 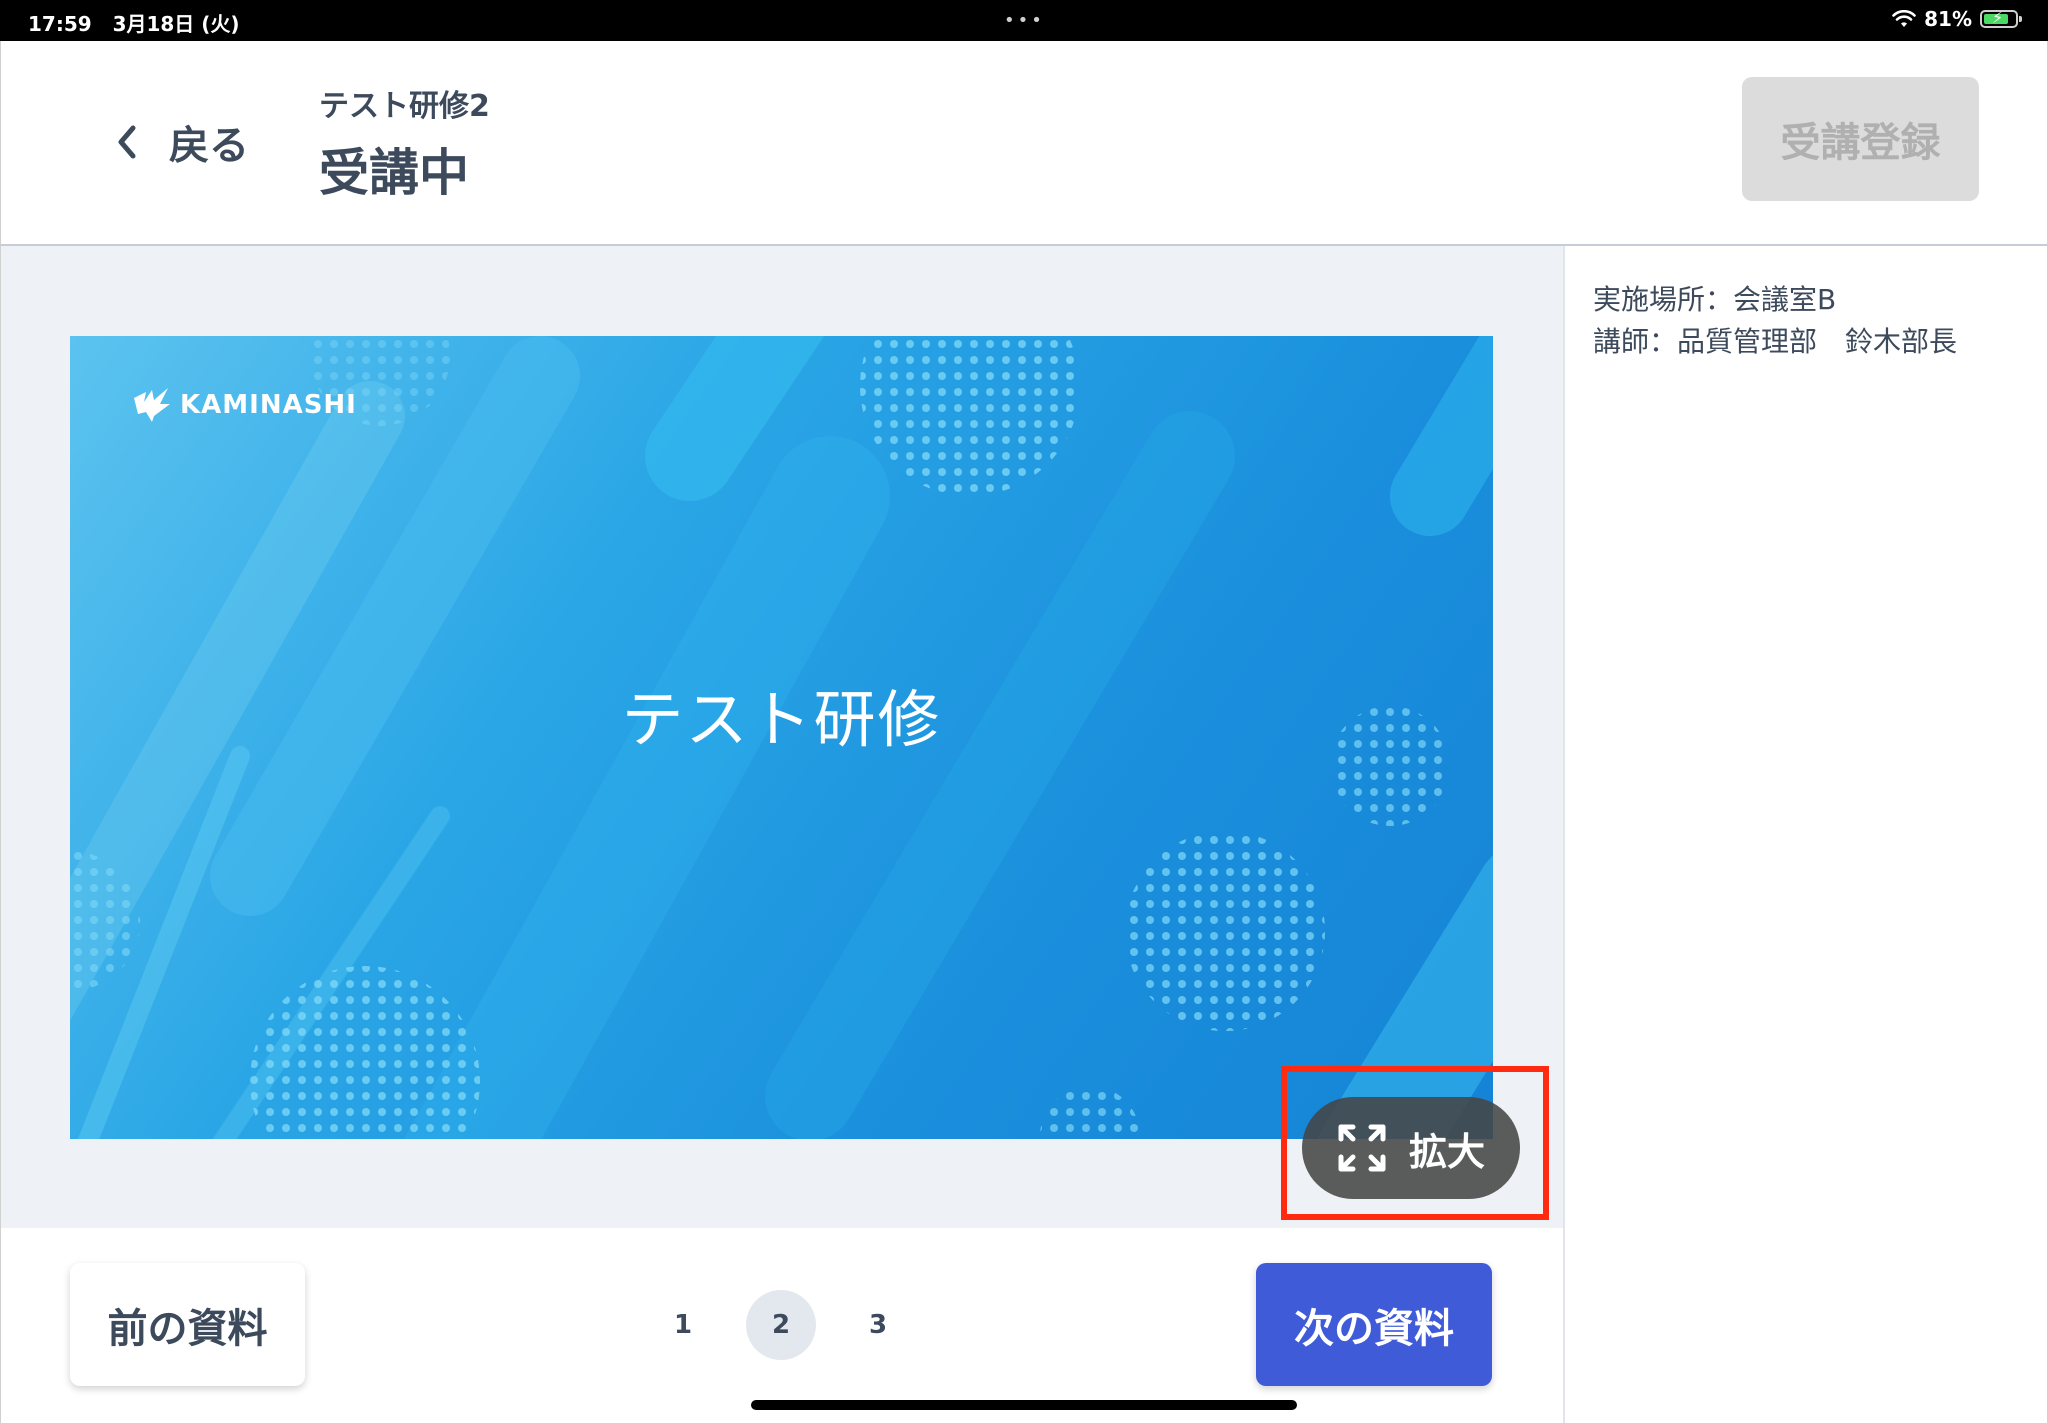 I want to click on status-right: 81% ⚡, so click(x=1957, y=19).